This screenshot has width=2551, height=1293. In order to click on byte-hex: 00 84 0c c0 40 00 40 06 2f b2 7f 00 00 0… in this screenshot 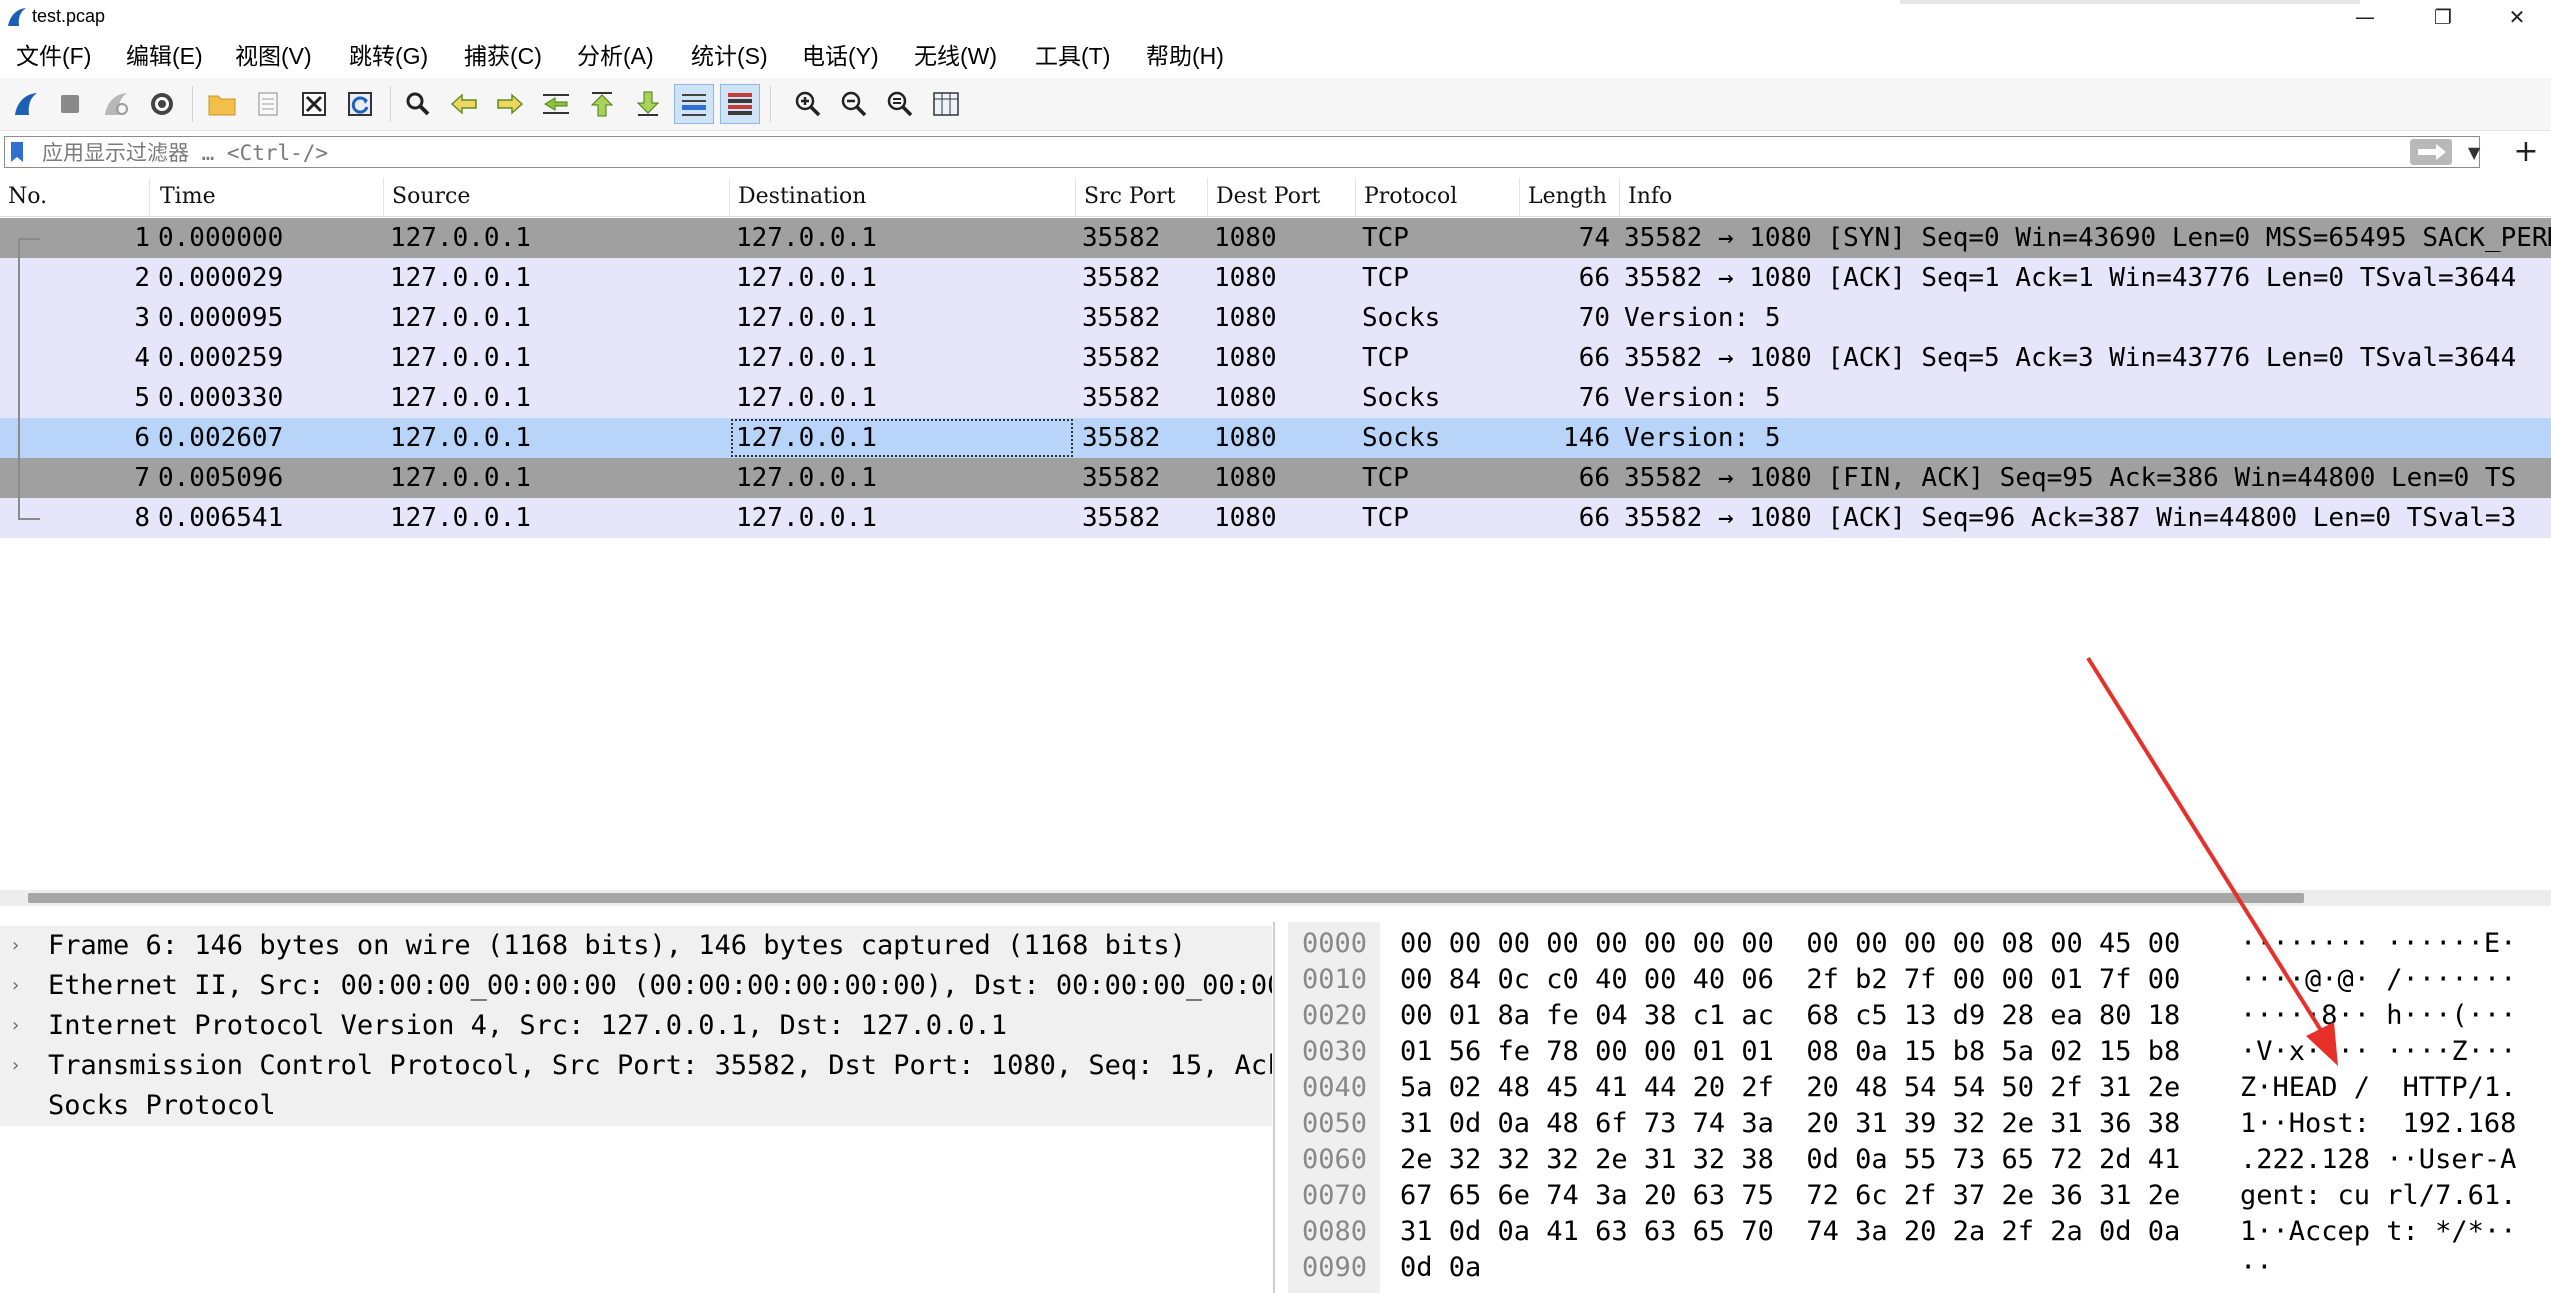, I will do `click(1790, 980)`.